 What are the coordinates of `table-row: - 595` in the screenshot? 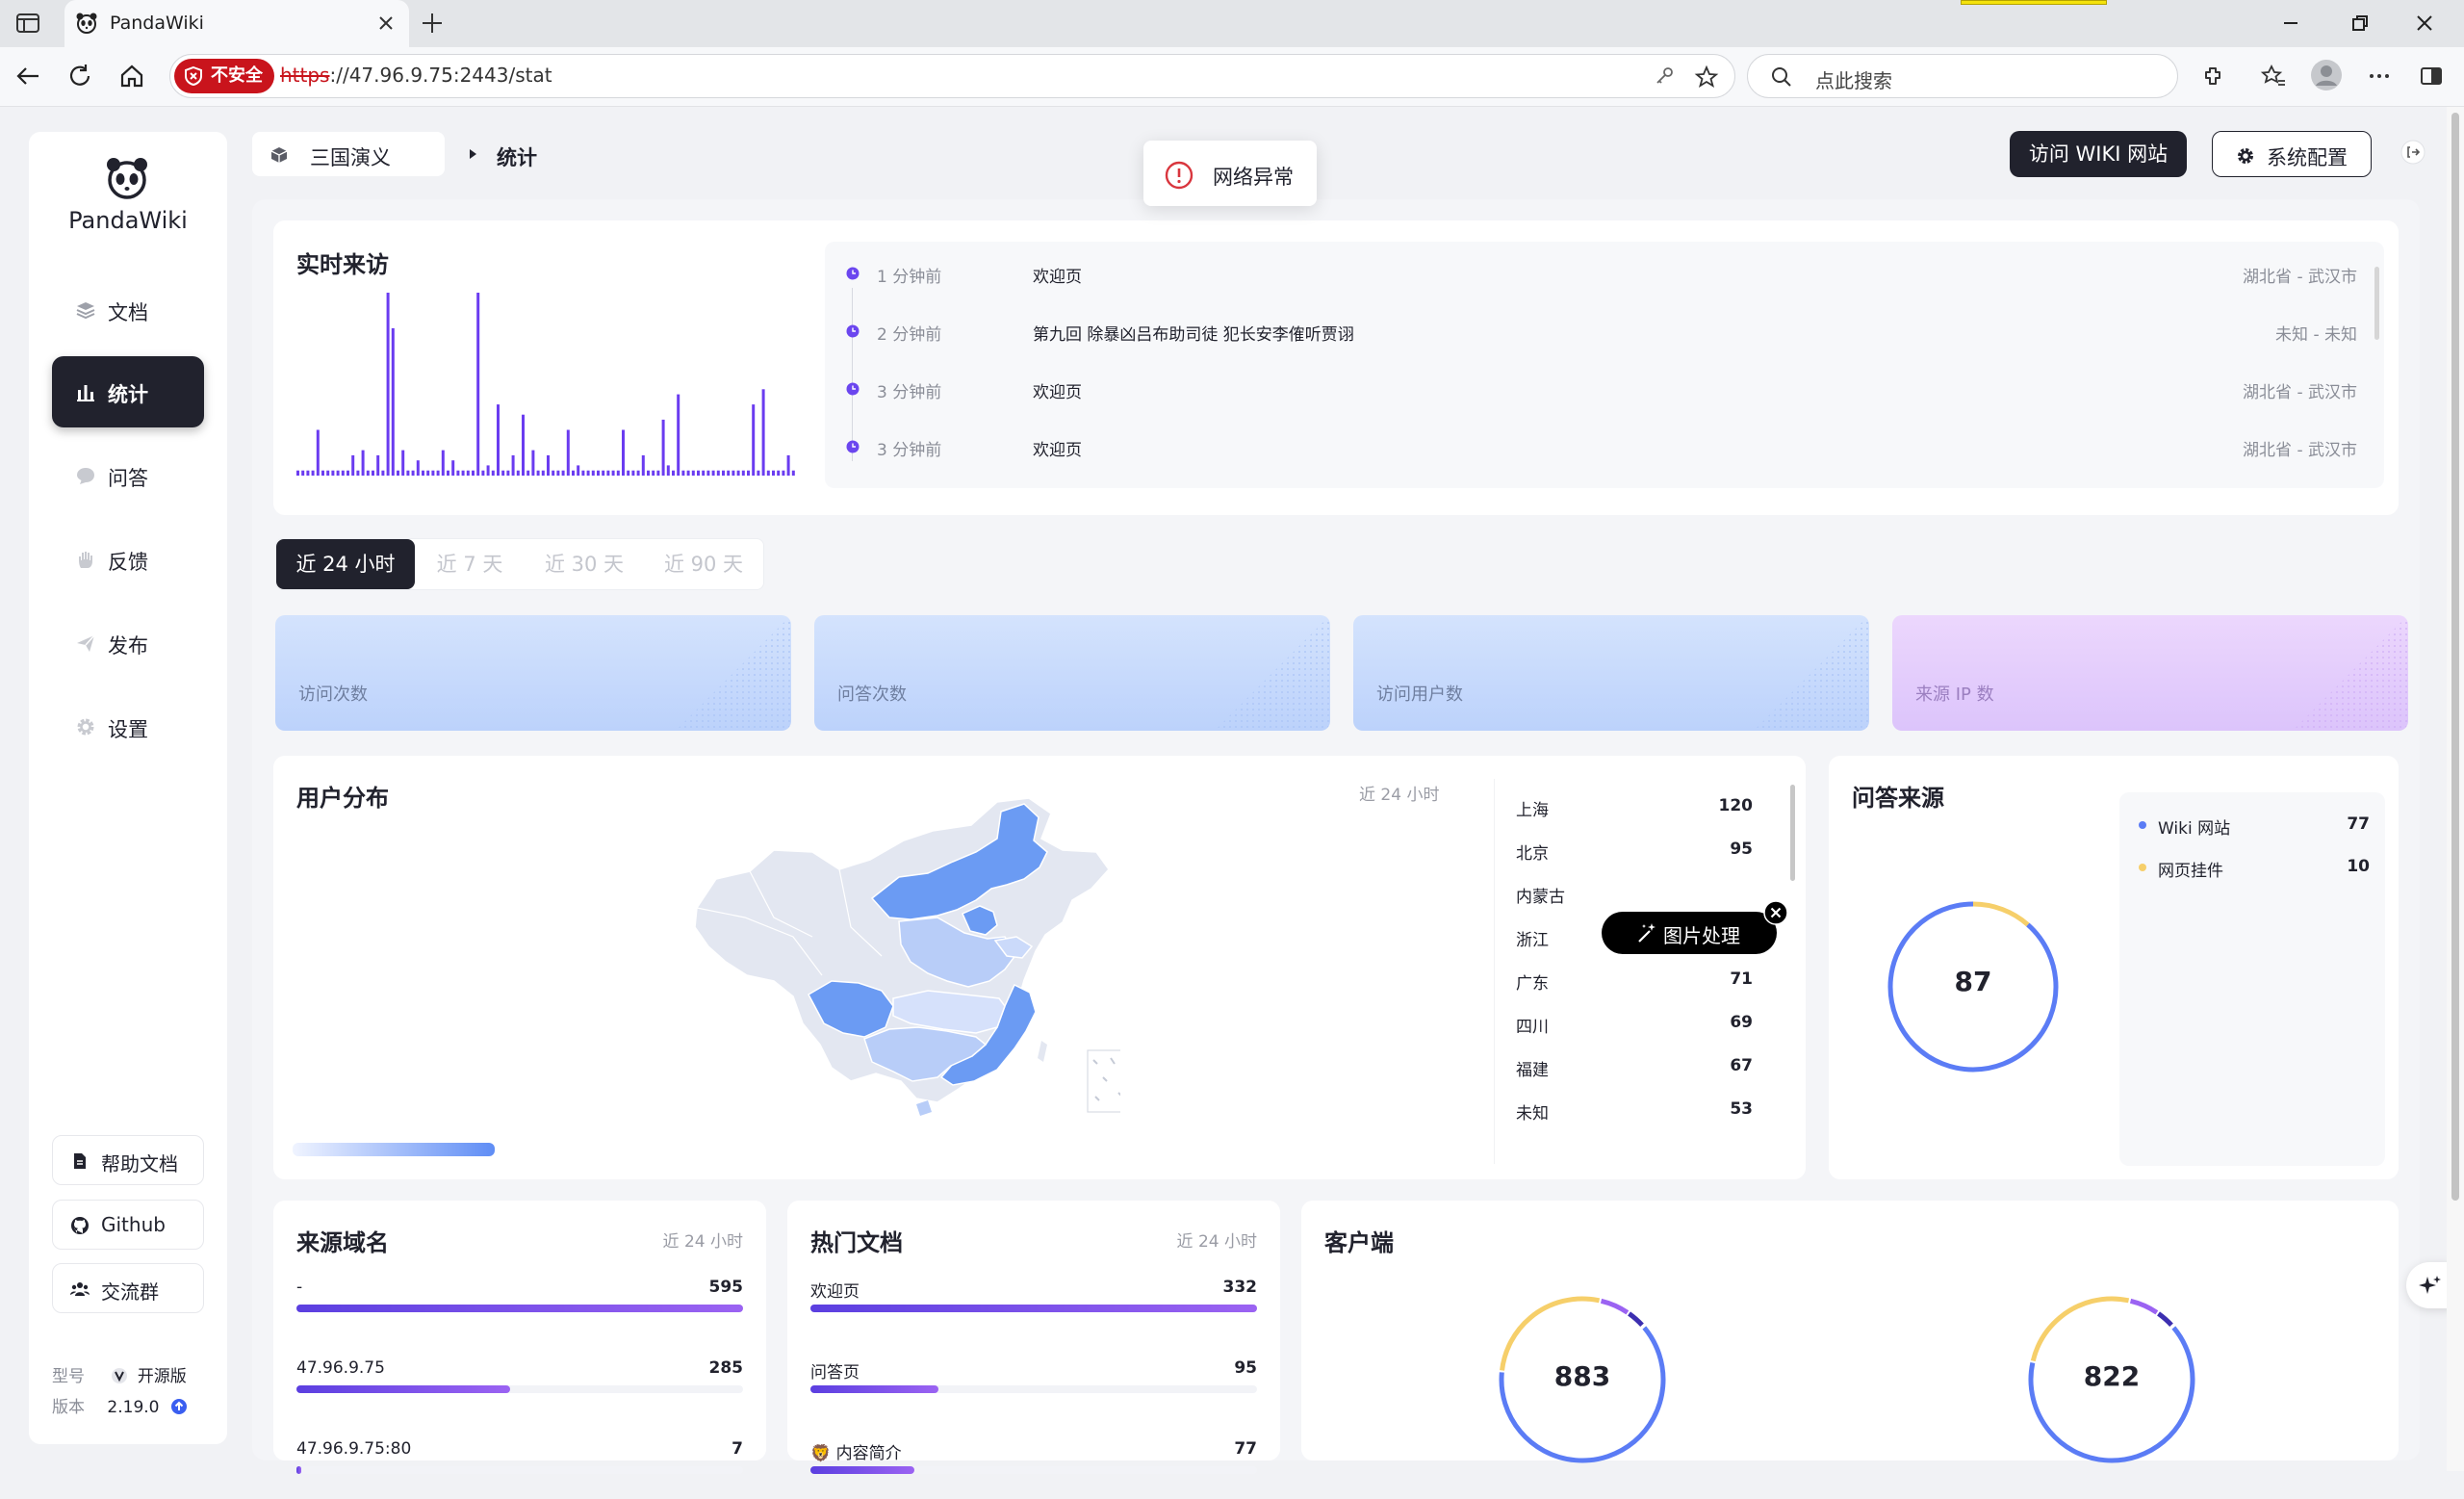 It's located at (519, 1307).